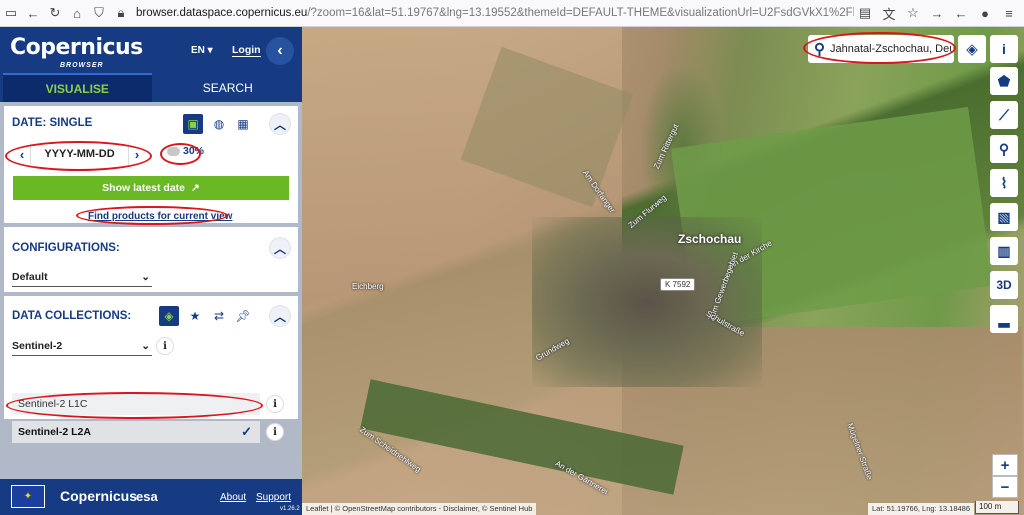  What do you see at coordinates (173, 151) in the screenshot?
I see `cloud-icon` at bounding box center [173, 151].